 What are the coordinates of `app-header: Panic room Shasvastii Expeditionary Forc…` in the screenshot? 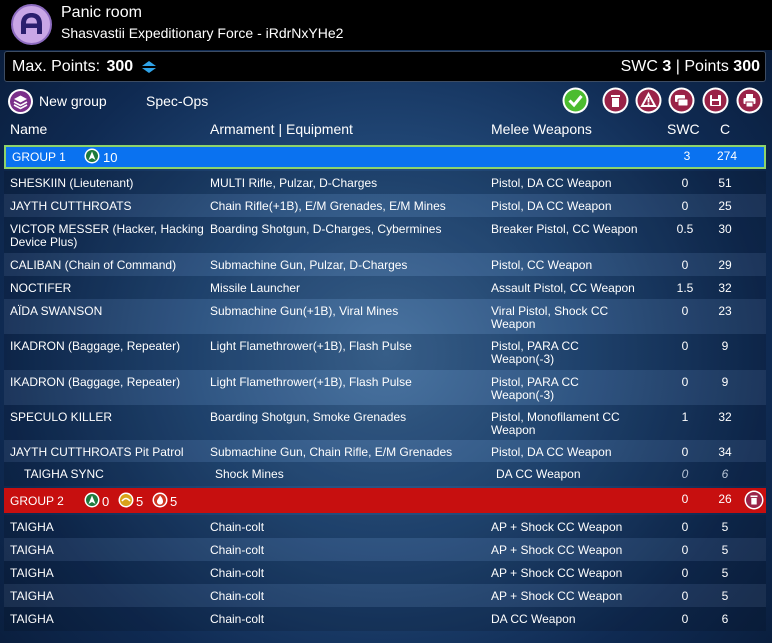 It's located at (386, 25).